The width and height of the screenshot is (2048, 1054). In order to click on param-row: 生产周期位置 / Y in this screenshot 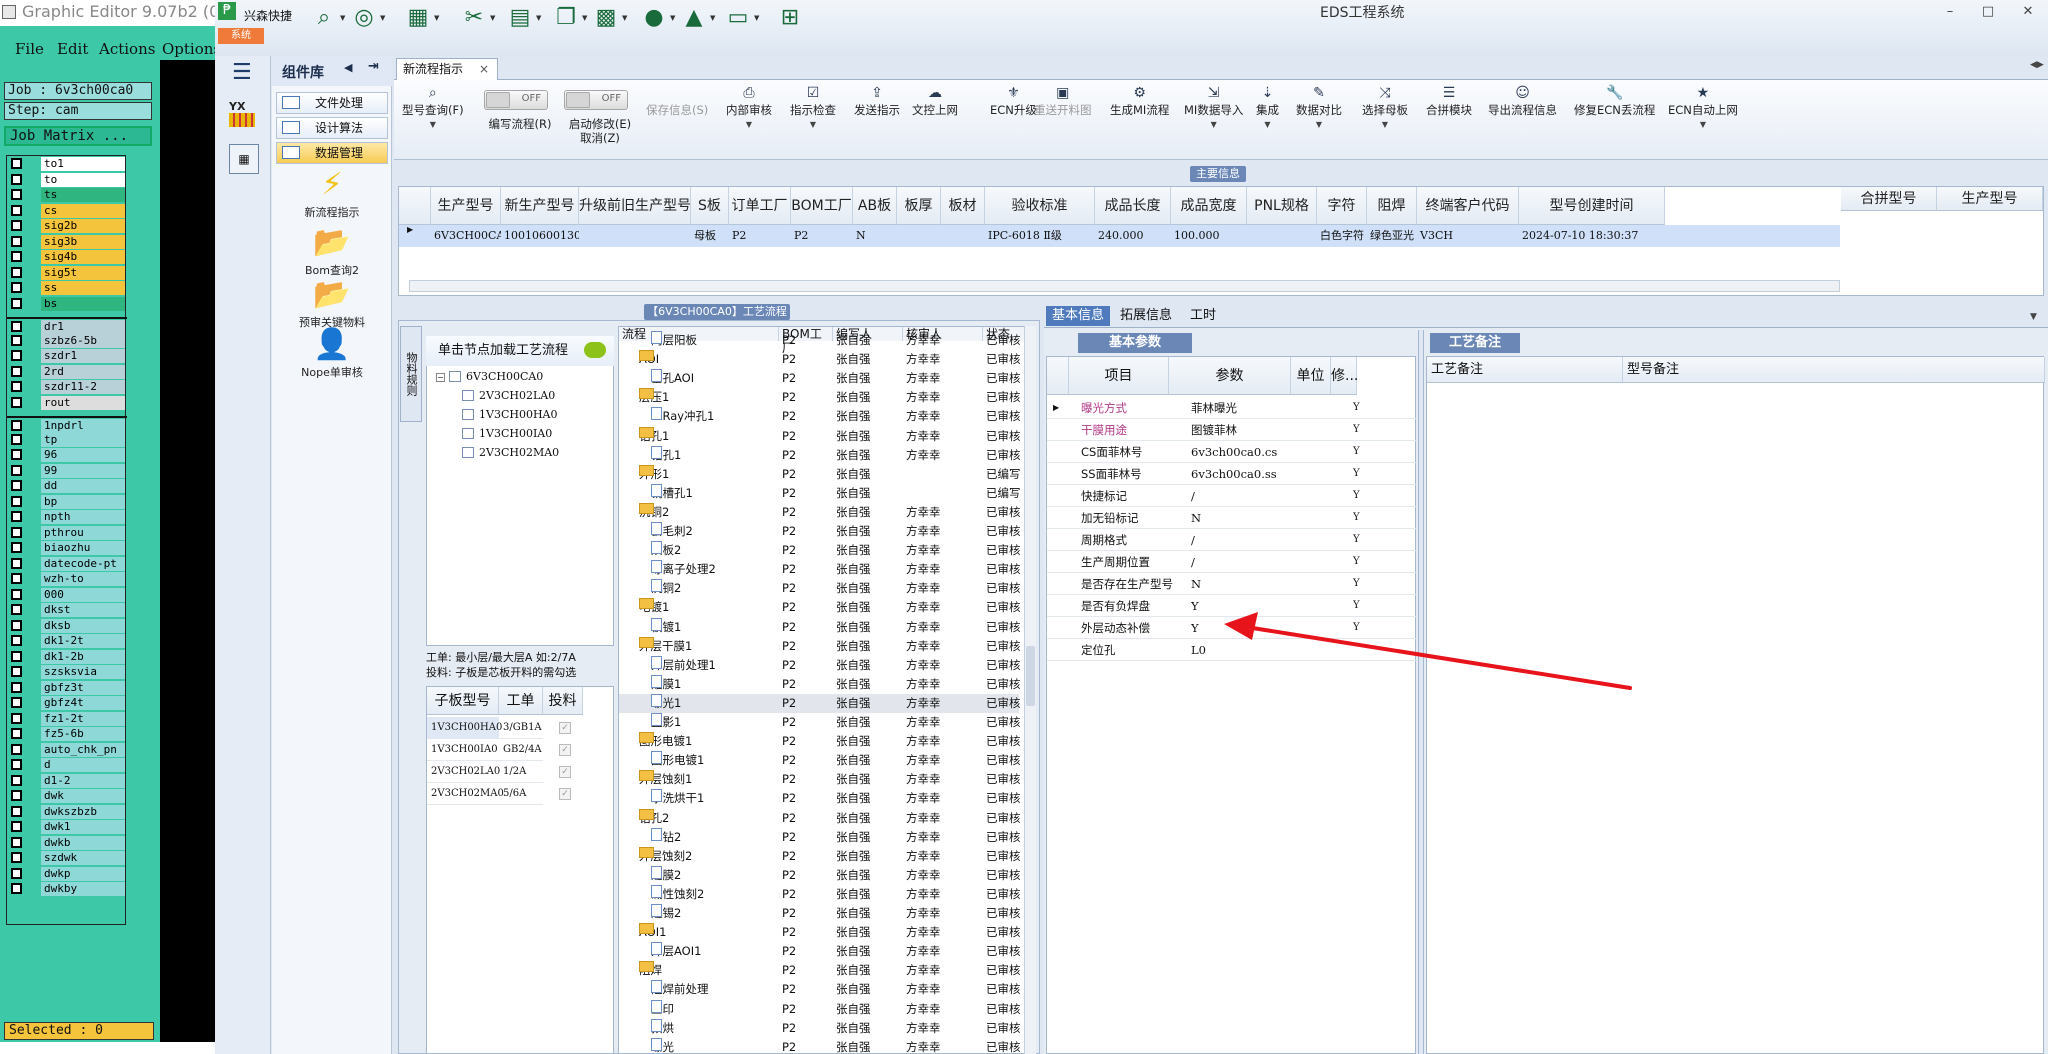, I will do `click(1232, 562)`.